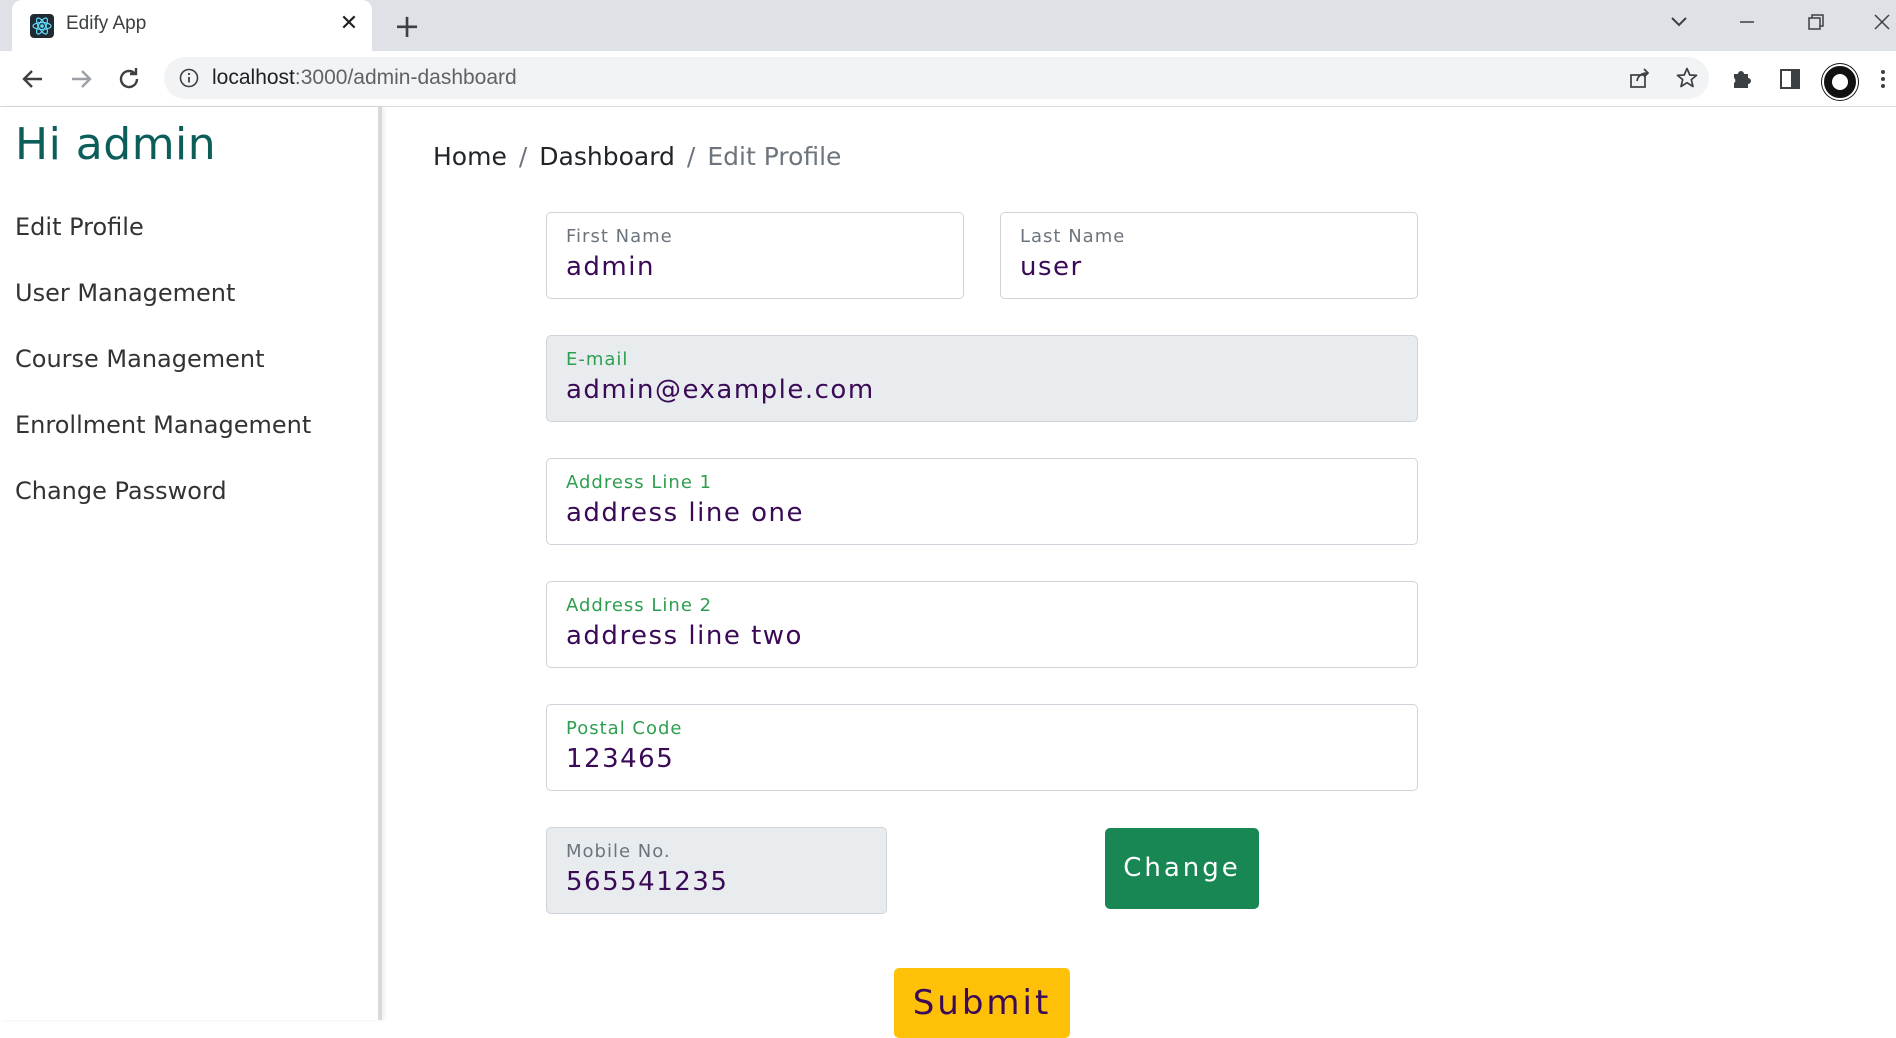 The width and height of the screenshot is (1896, 1038). I want to click on browser-toolbar: localhost:3000/admin-dashboard, so click(948, 79).